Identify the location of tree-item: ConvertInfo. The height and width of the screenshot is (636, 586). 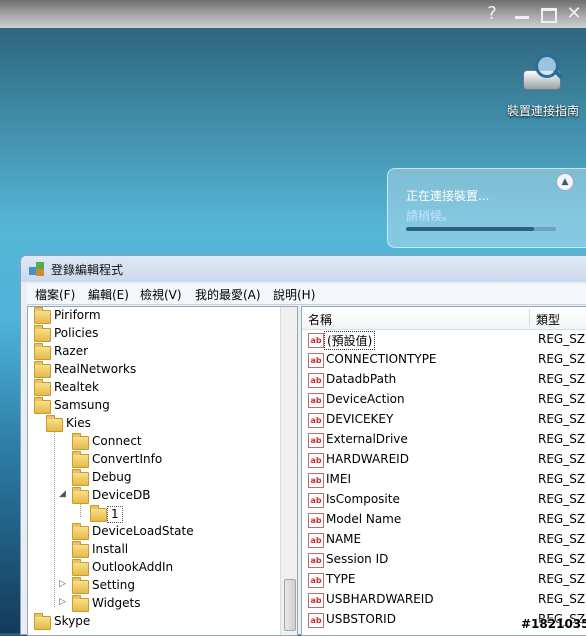
(153, 460).